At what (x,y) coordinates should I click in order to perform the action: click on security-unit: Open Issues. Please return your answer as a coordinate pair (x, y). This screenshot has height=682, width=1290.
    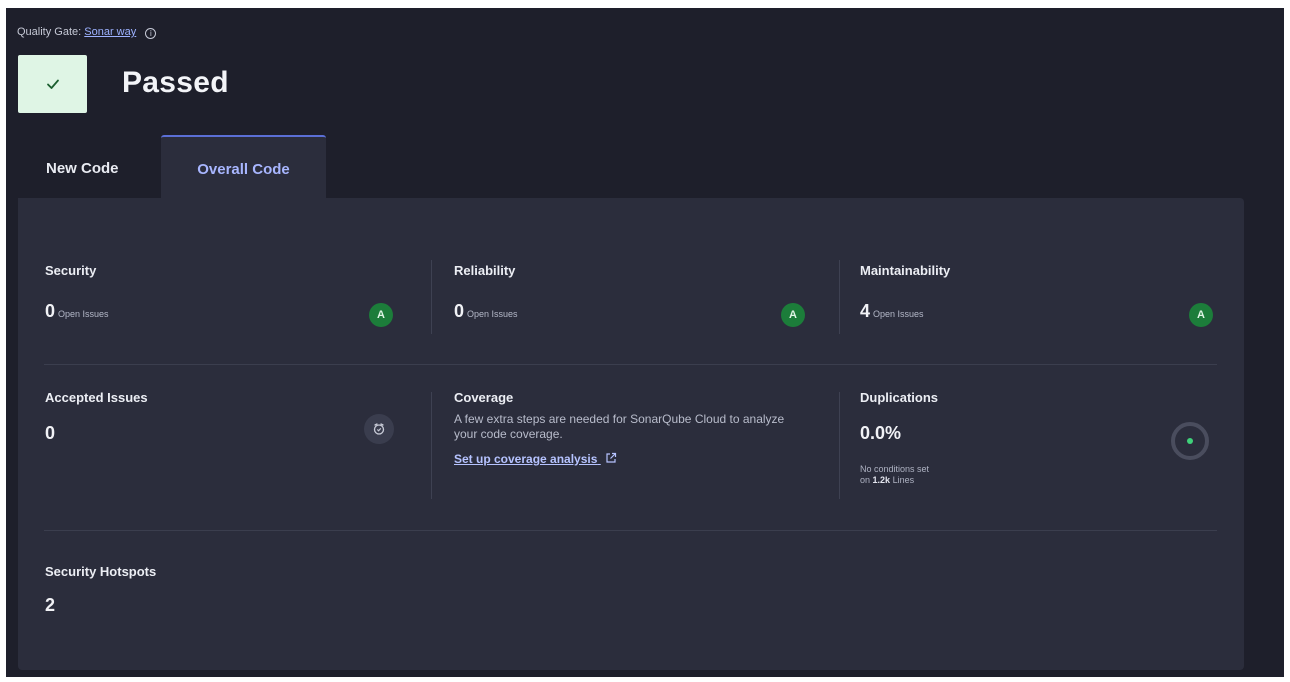
    Looking at the image, I should click on (83, 314).